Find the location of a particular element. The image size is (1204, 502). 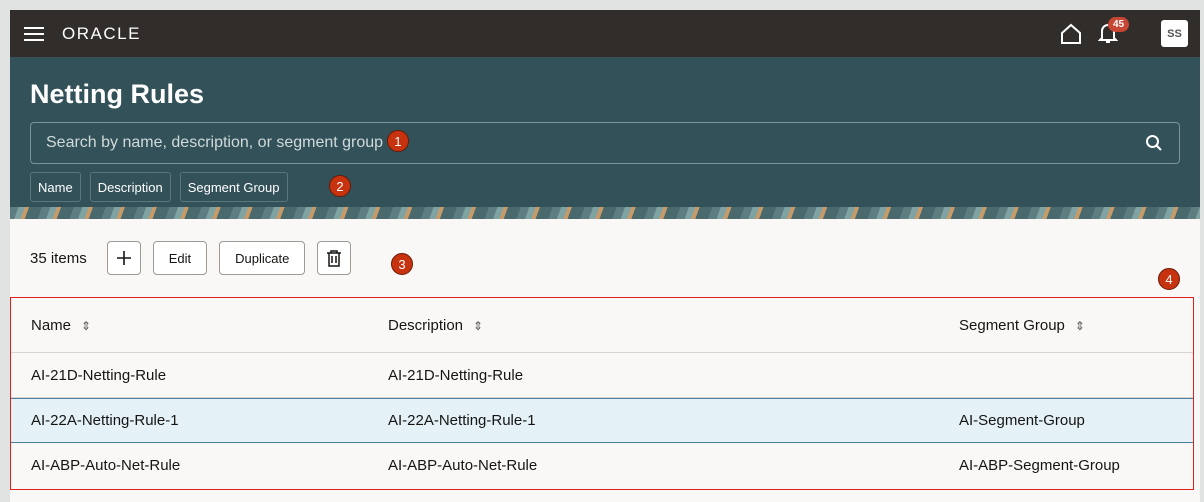

top-bar: ORACLE 45 SS is located at coordinates (605, 33).